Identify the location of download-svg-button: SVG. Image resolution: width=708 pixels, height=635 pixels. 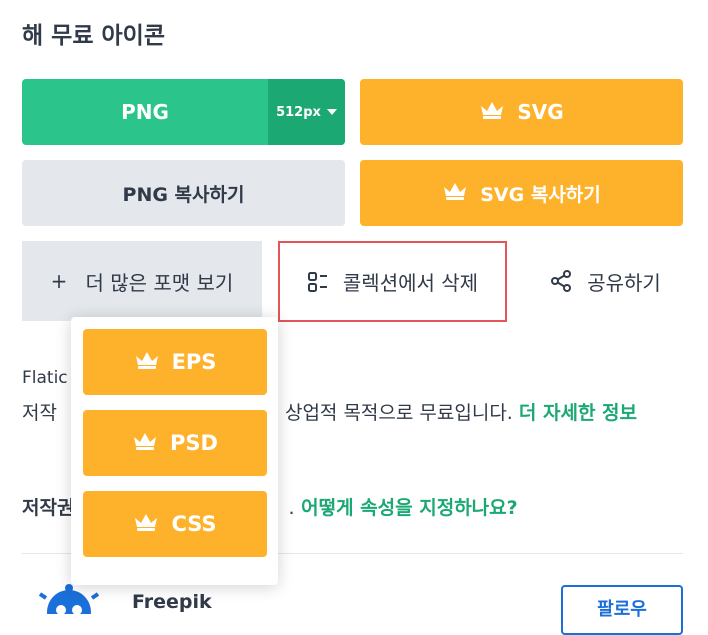
(521, 112).